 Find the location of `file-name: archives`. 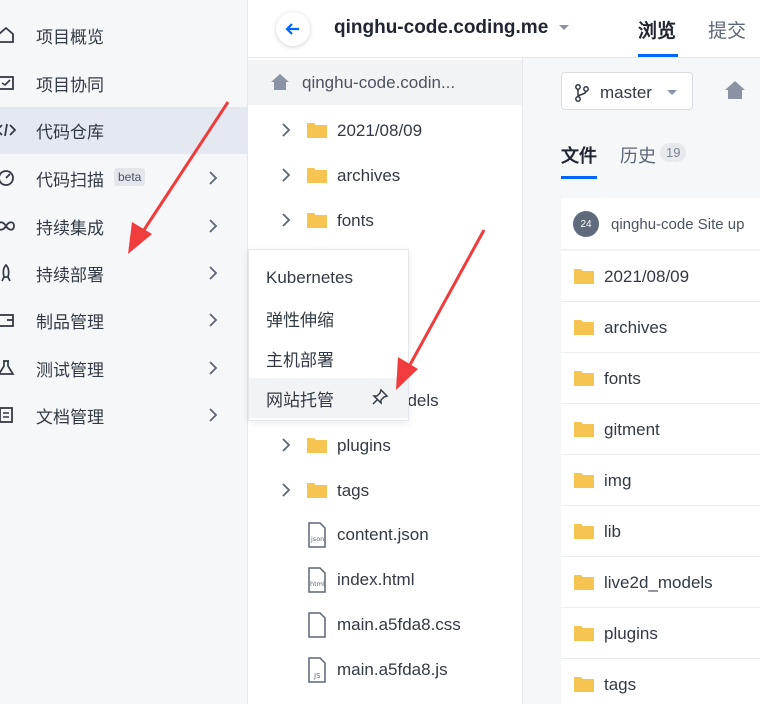

file-name: archives is located at coordinates (636, 327).